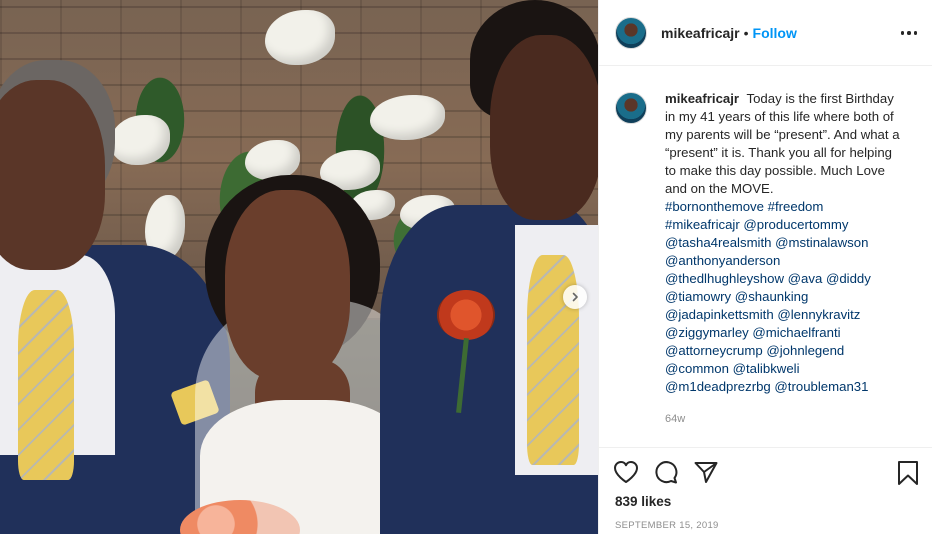 The image size is (932, 534). I want to click on mention-line: @tiamowry @shaunking, so click(785, 297).